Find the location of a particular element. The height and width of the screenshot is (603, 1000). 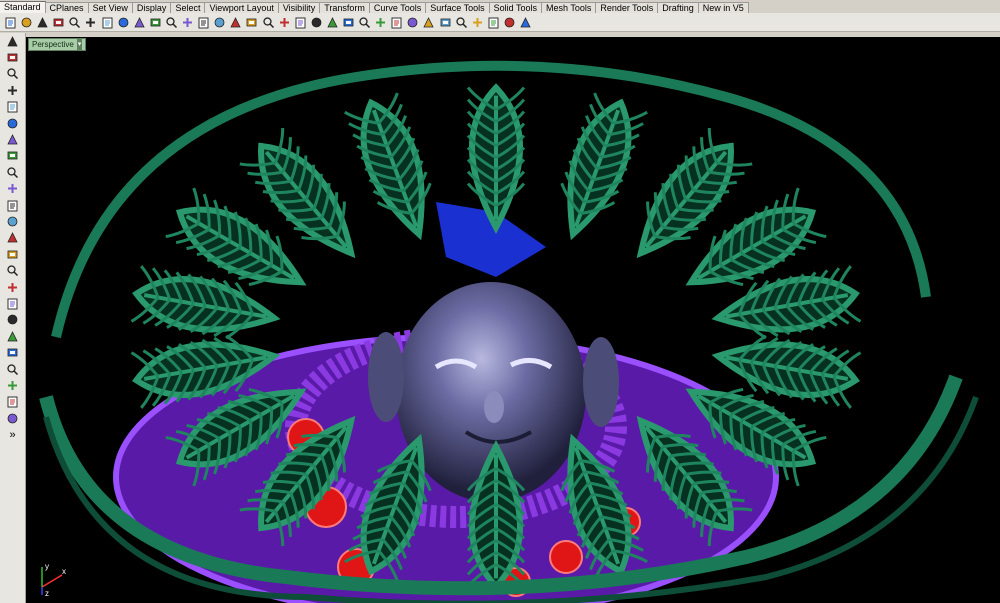

pan-icon is located at coordinates (155, 22).